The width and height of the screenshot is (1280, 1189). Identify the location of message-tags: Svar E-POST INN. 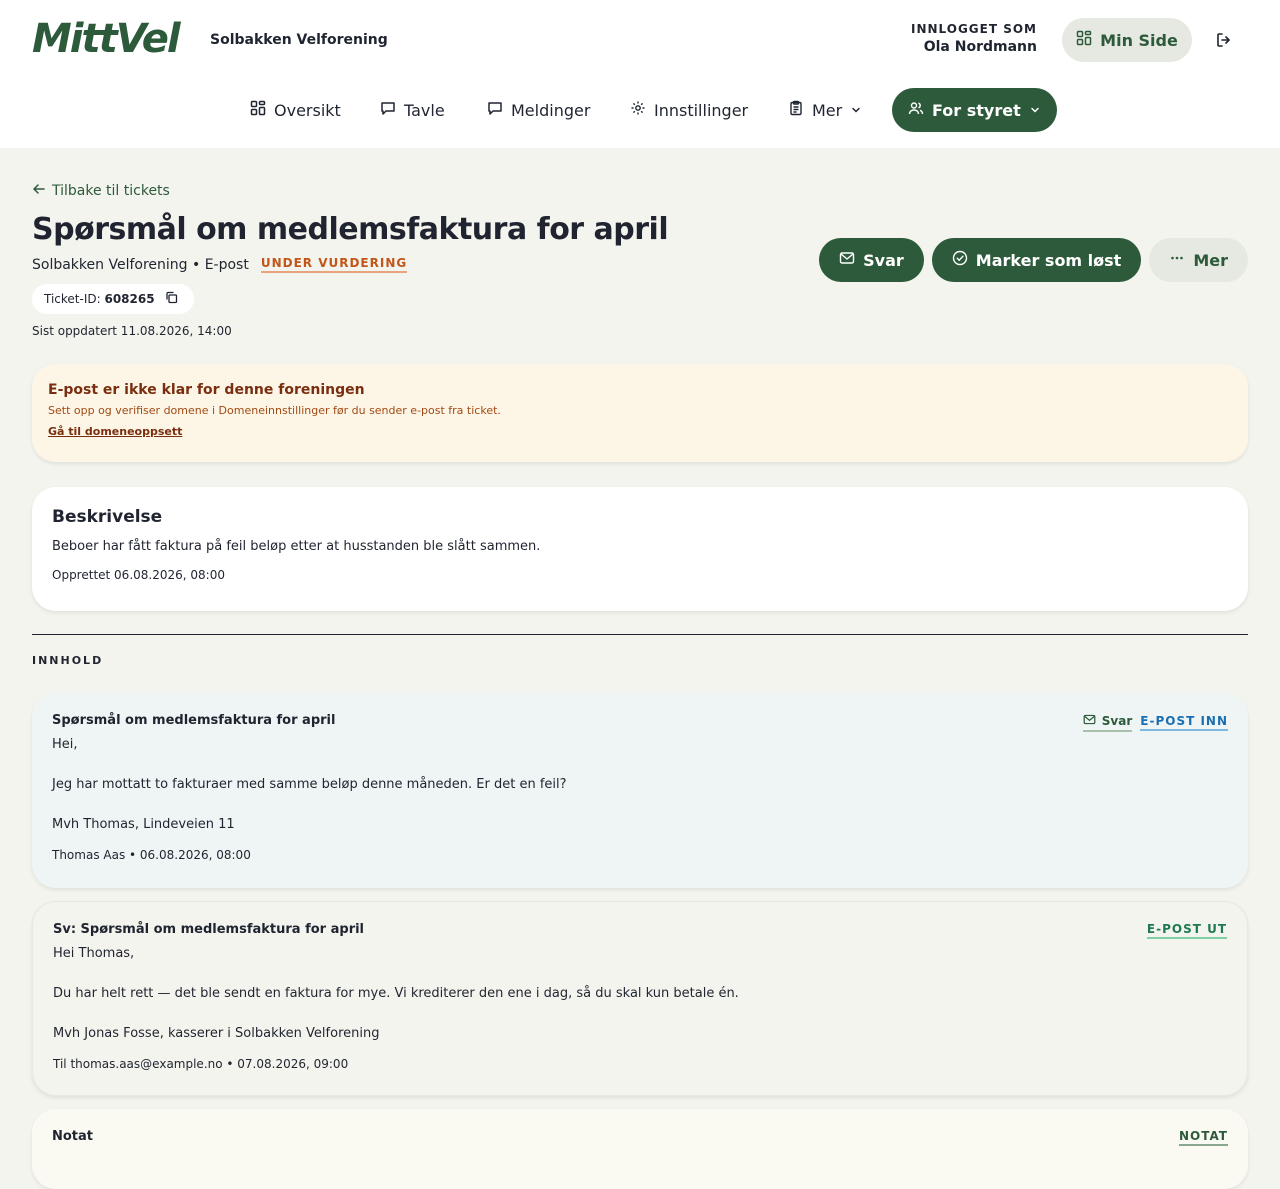
(1155, 722).